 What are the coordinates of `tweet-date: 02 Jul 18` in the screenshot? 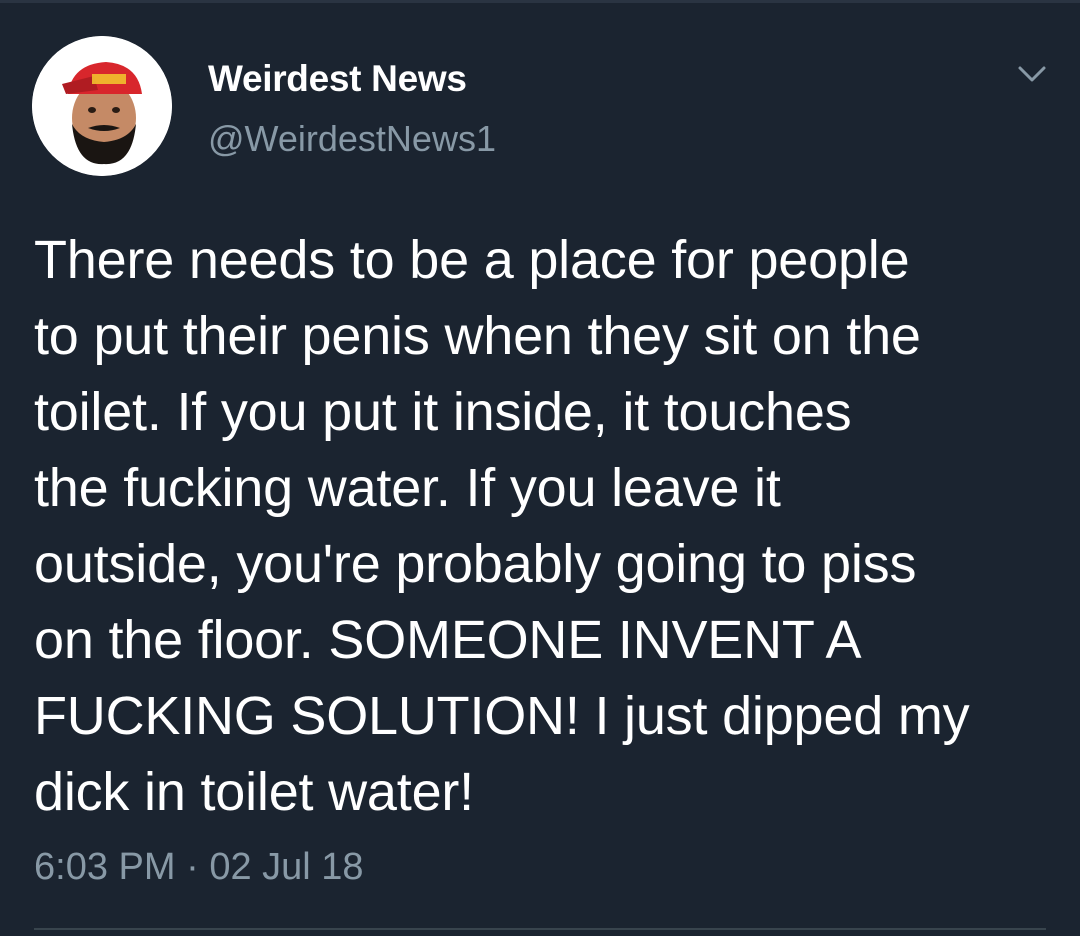 It's located at (286, 867).